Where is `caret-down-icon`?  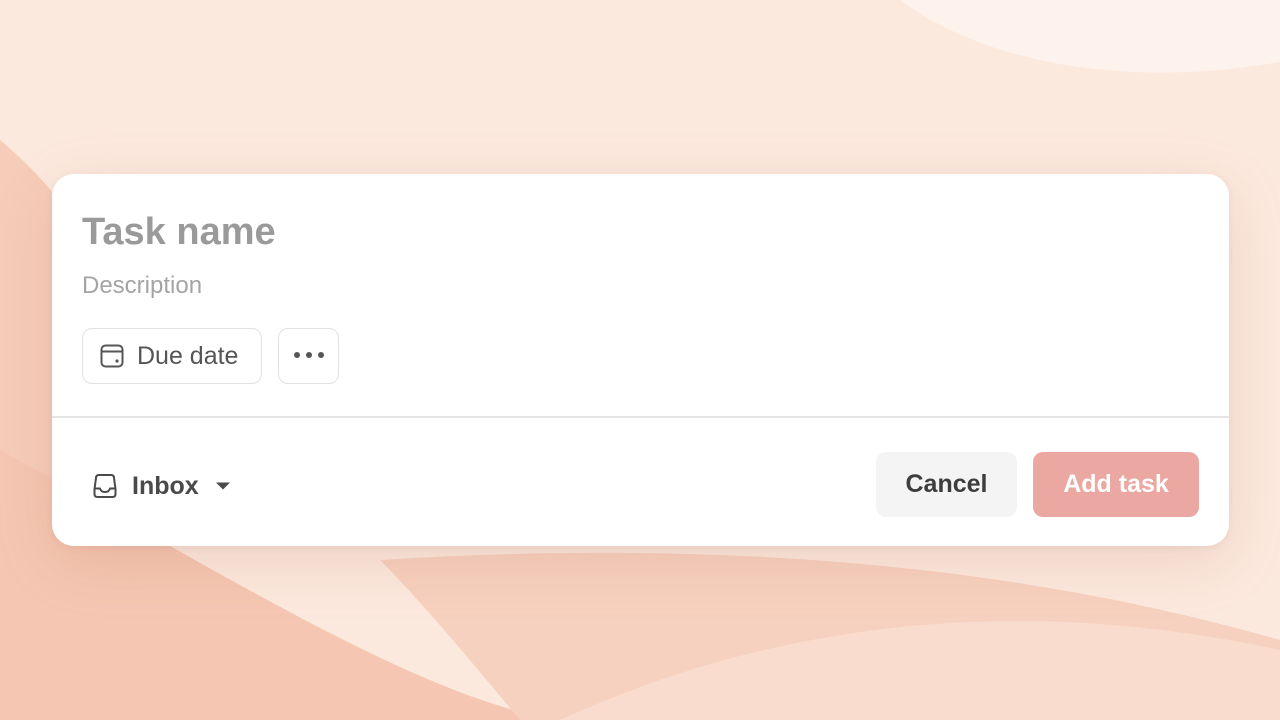
caret-down-icon is located at coordinates (223, 486).